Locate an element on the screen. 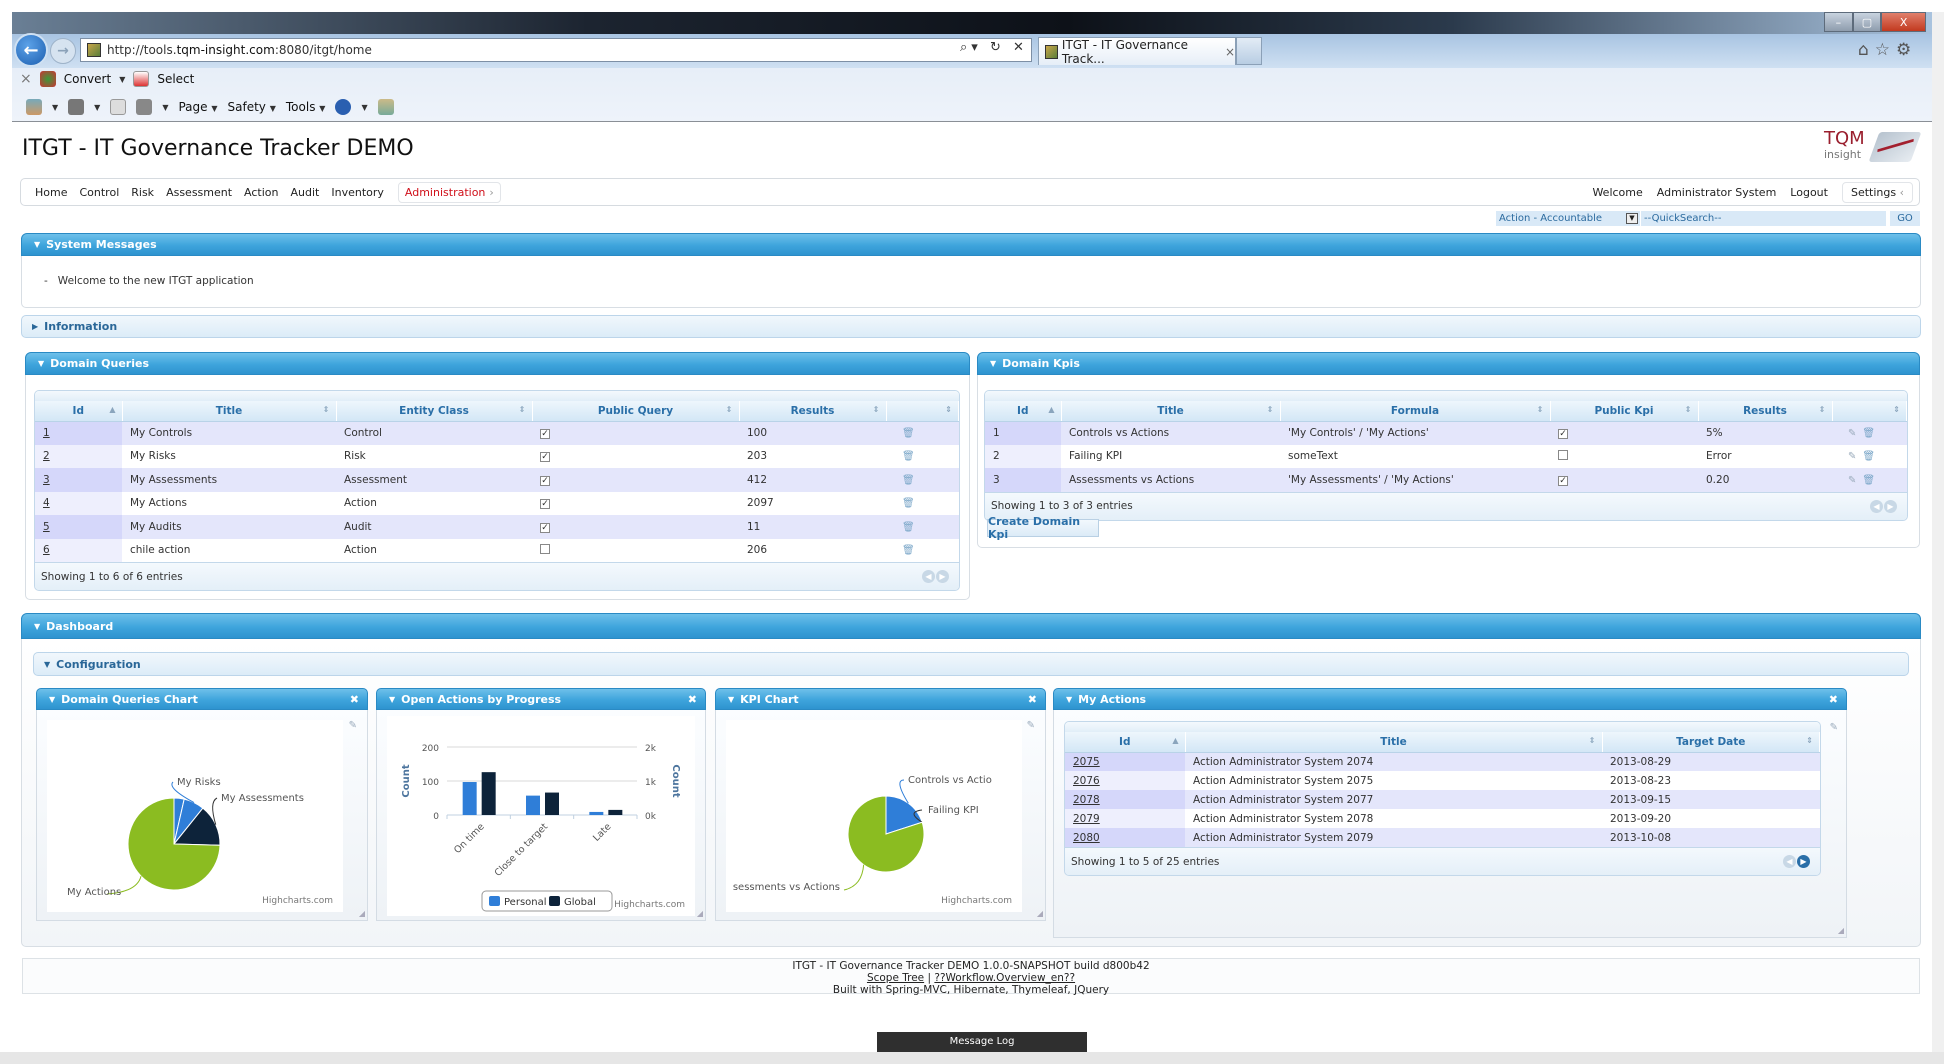 The width and height of the screenshot is (1944, 1064). query-id-link: 3 is located at coordinates (46, 480).